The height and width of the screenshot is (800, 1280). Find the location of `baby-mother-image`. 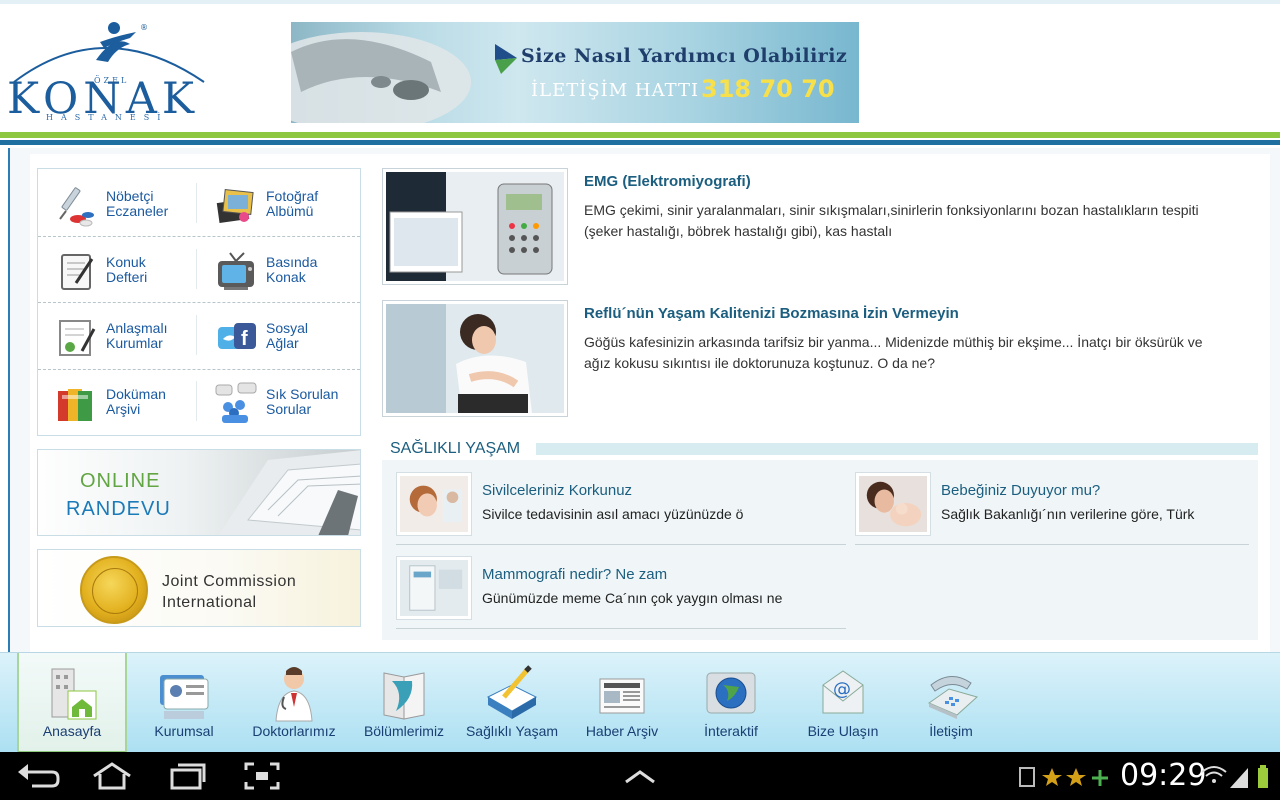

baby-mother-image is located at coordinates (893, 504).